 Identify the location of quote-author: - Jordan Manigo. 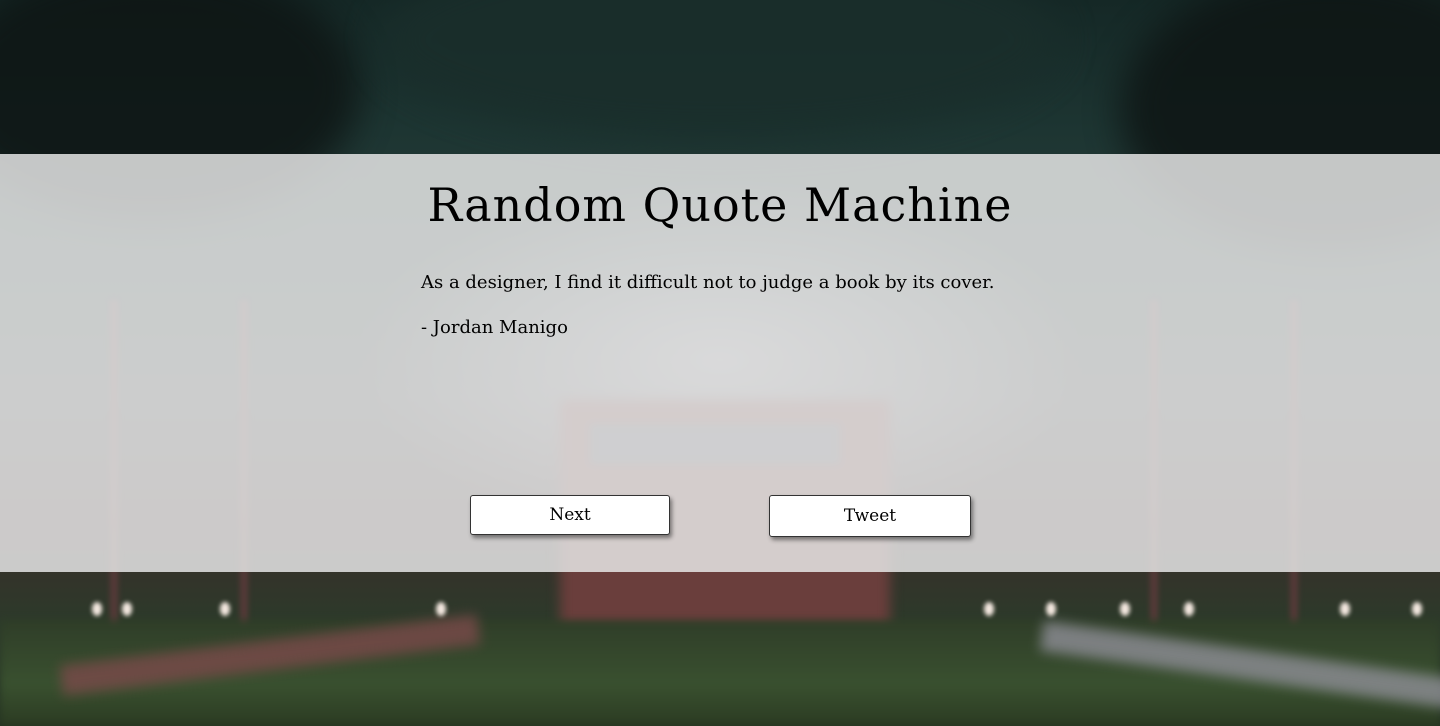
(494, 327).